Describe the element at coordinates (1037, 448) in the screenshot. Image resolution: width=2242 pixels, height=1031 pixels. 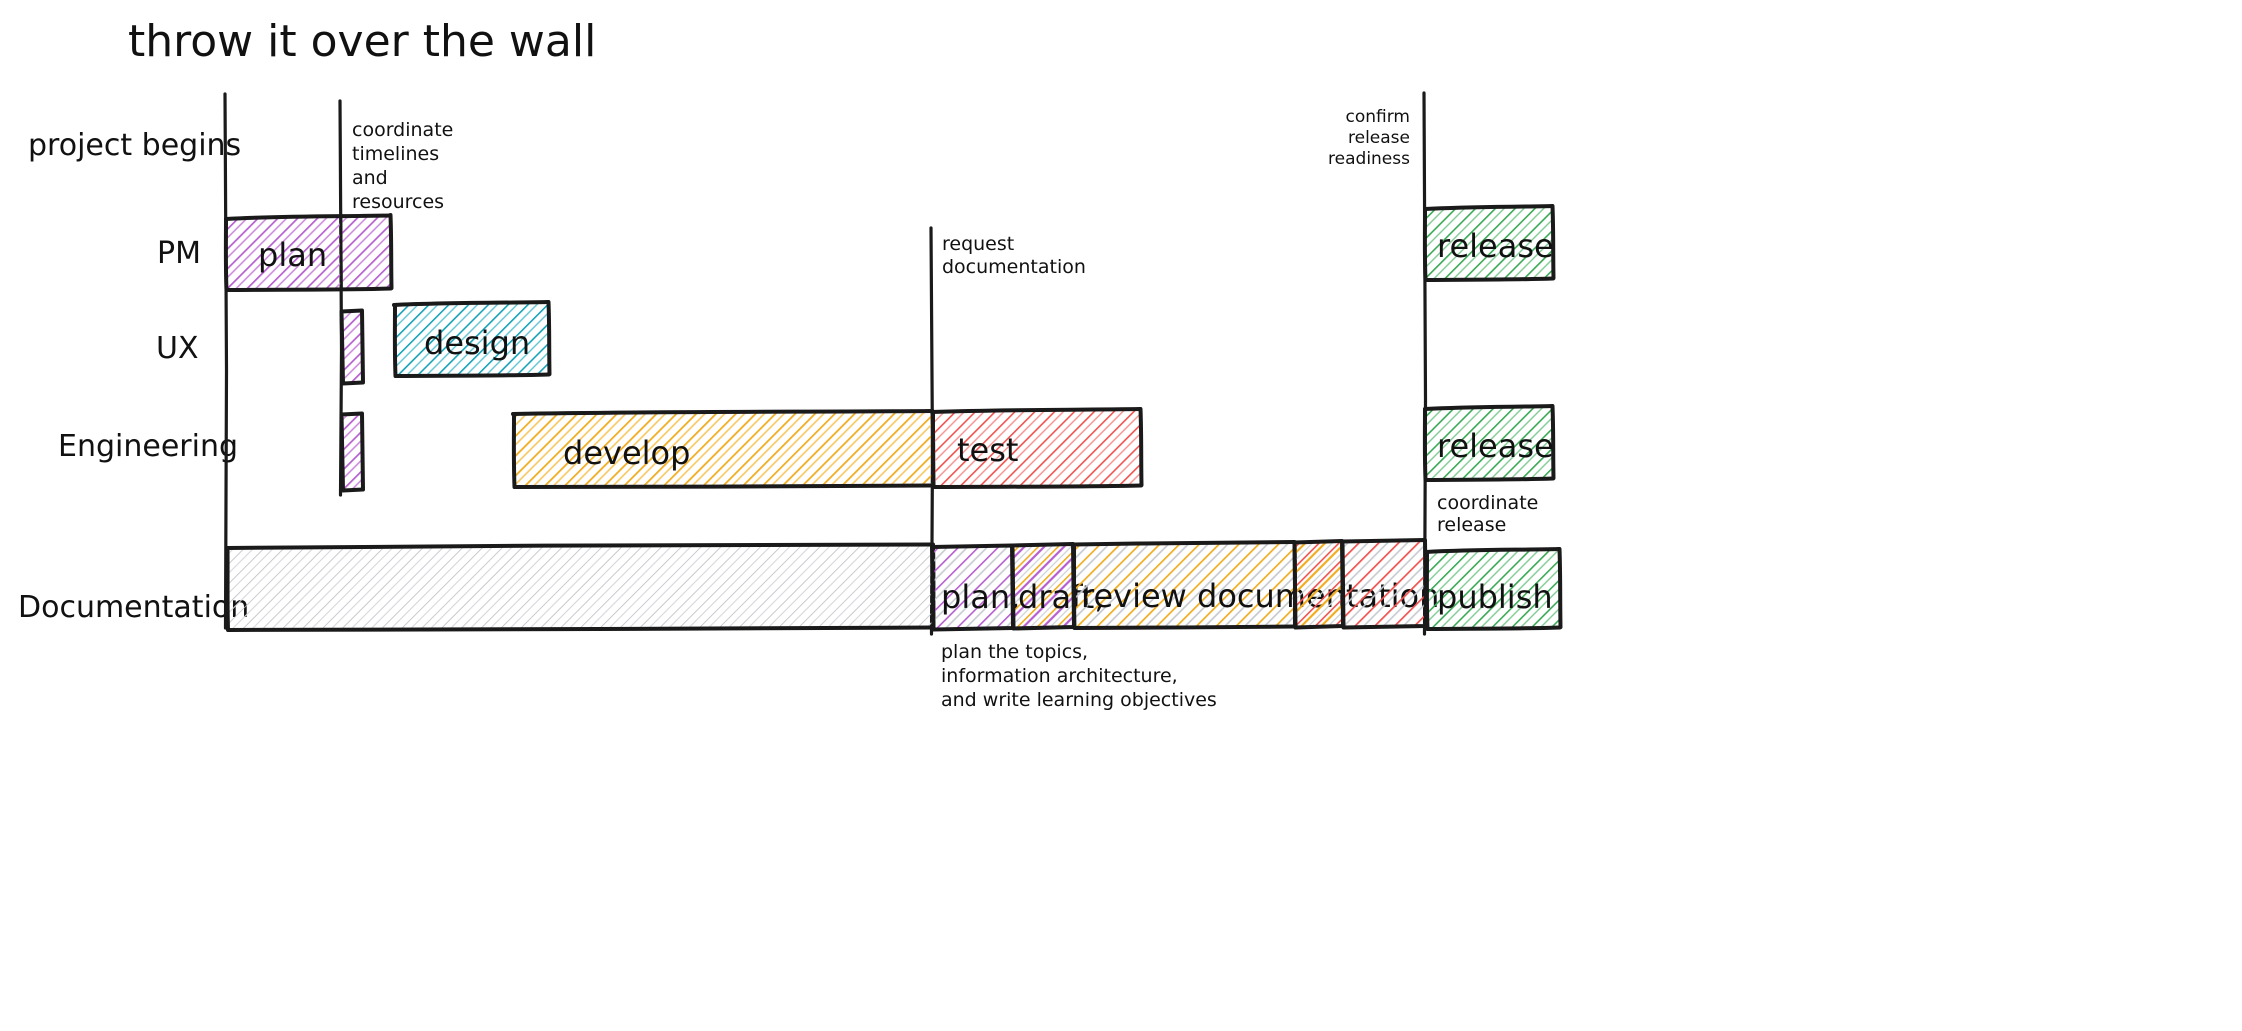
I see `bar-eng-test: test` at that location.